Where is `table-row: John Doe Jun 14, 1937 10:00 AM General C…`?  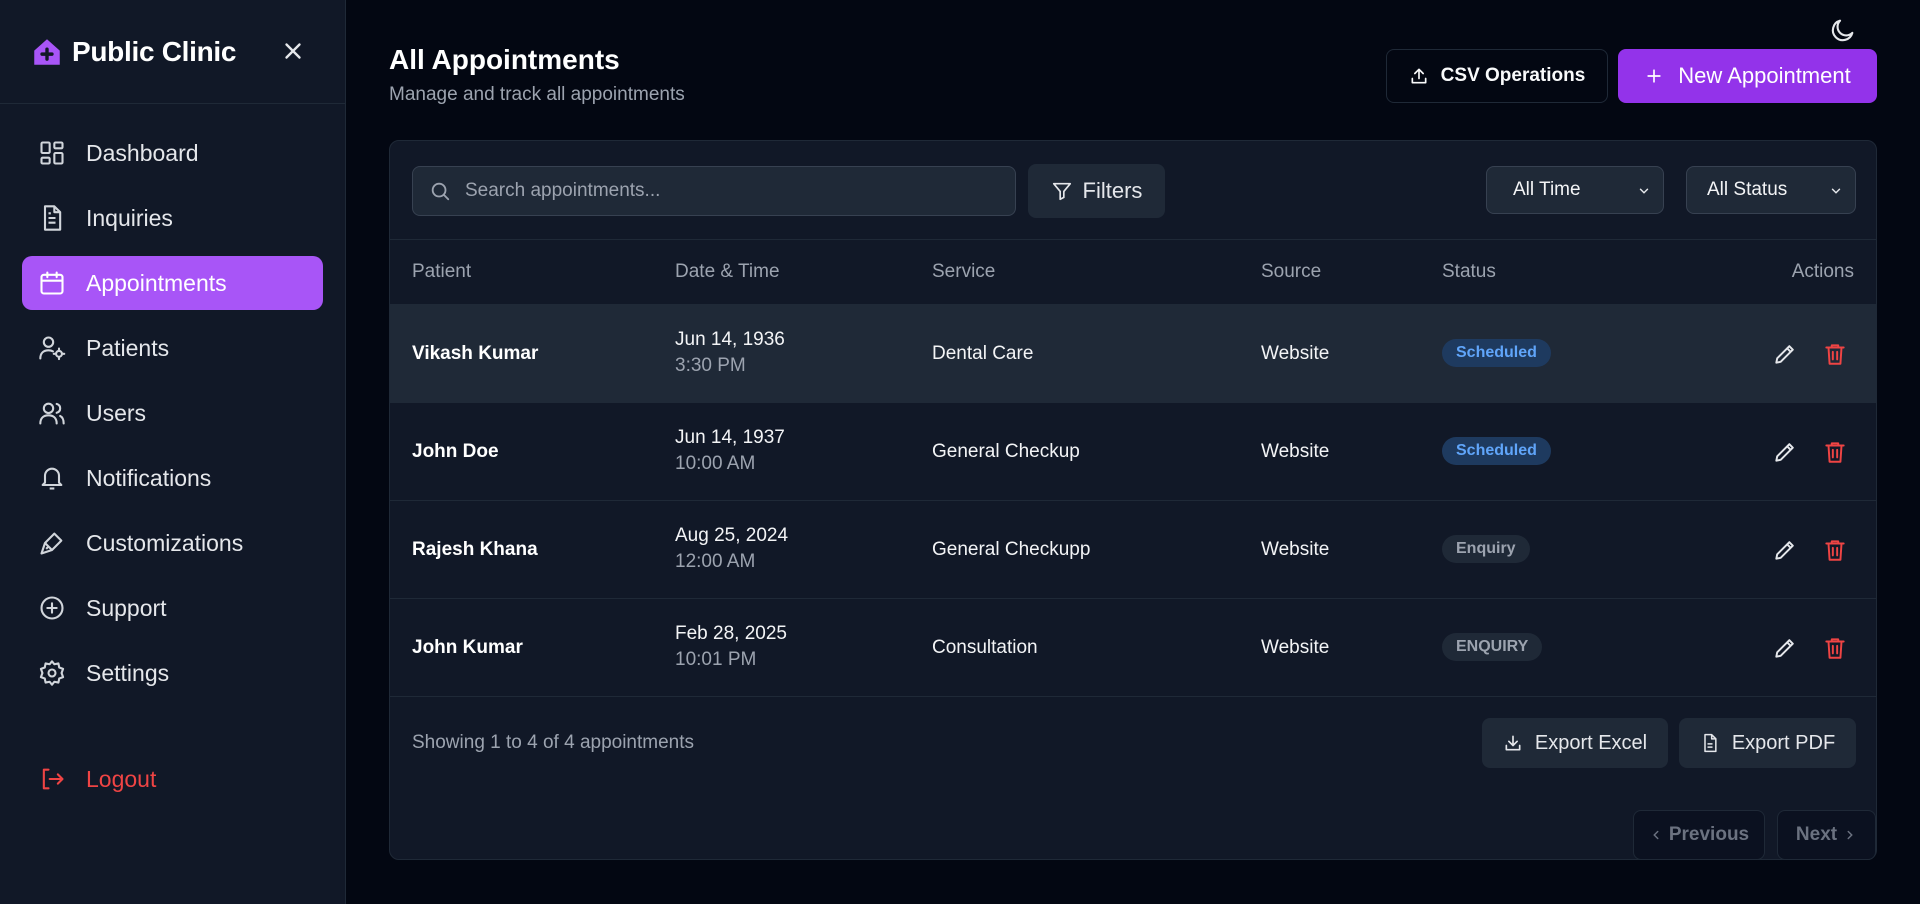 table-row: John Doe Jun 14, 1937 10:00 AM General C… is located at coordinates (1133, 451).